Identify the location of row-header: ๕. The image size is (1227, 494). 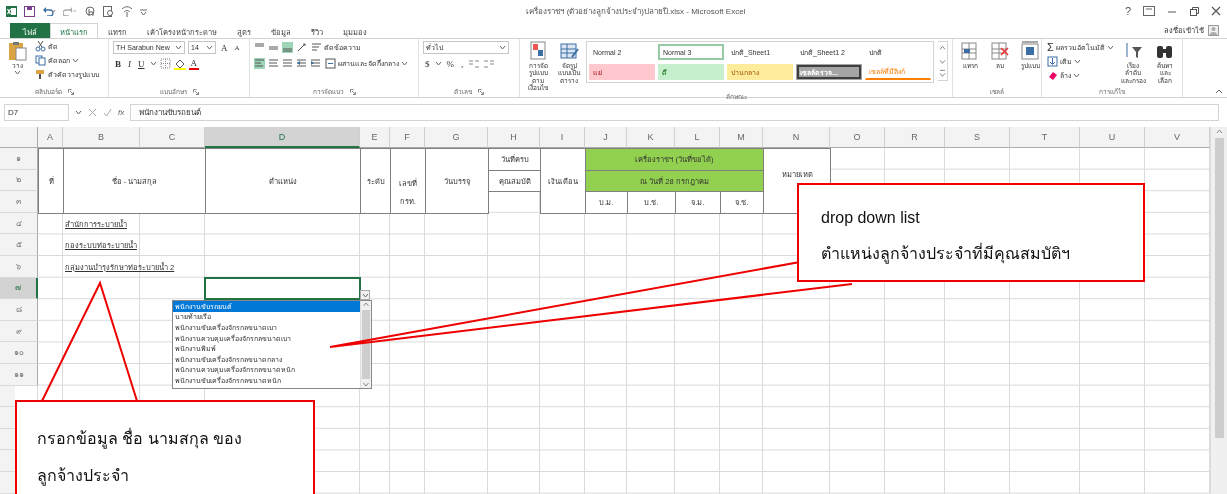
(19, 245).